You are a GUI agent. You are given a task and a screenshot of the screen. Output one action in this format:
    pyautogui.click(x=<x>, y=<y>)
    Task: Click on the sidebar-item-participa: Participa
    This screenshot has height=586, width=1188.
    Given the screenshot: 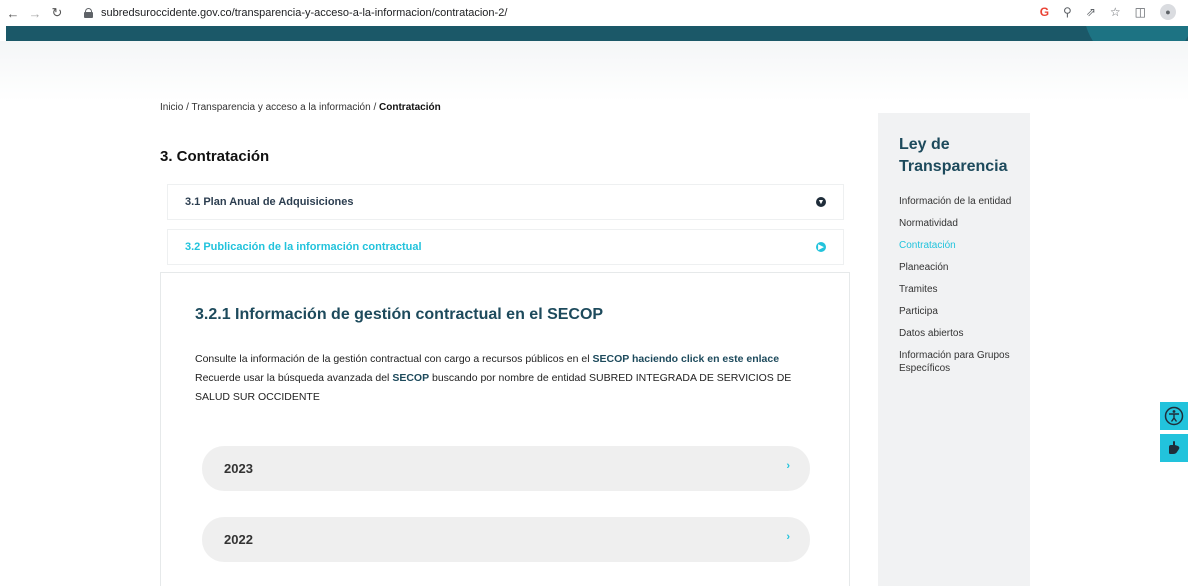 What is the action you would take?
    pyautogui.click(x=961, y=311)
    